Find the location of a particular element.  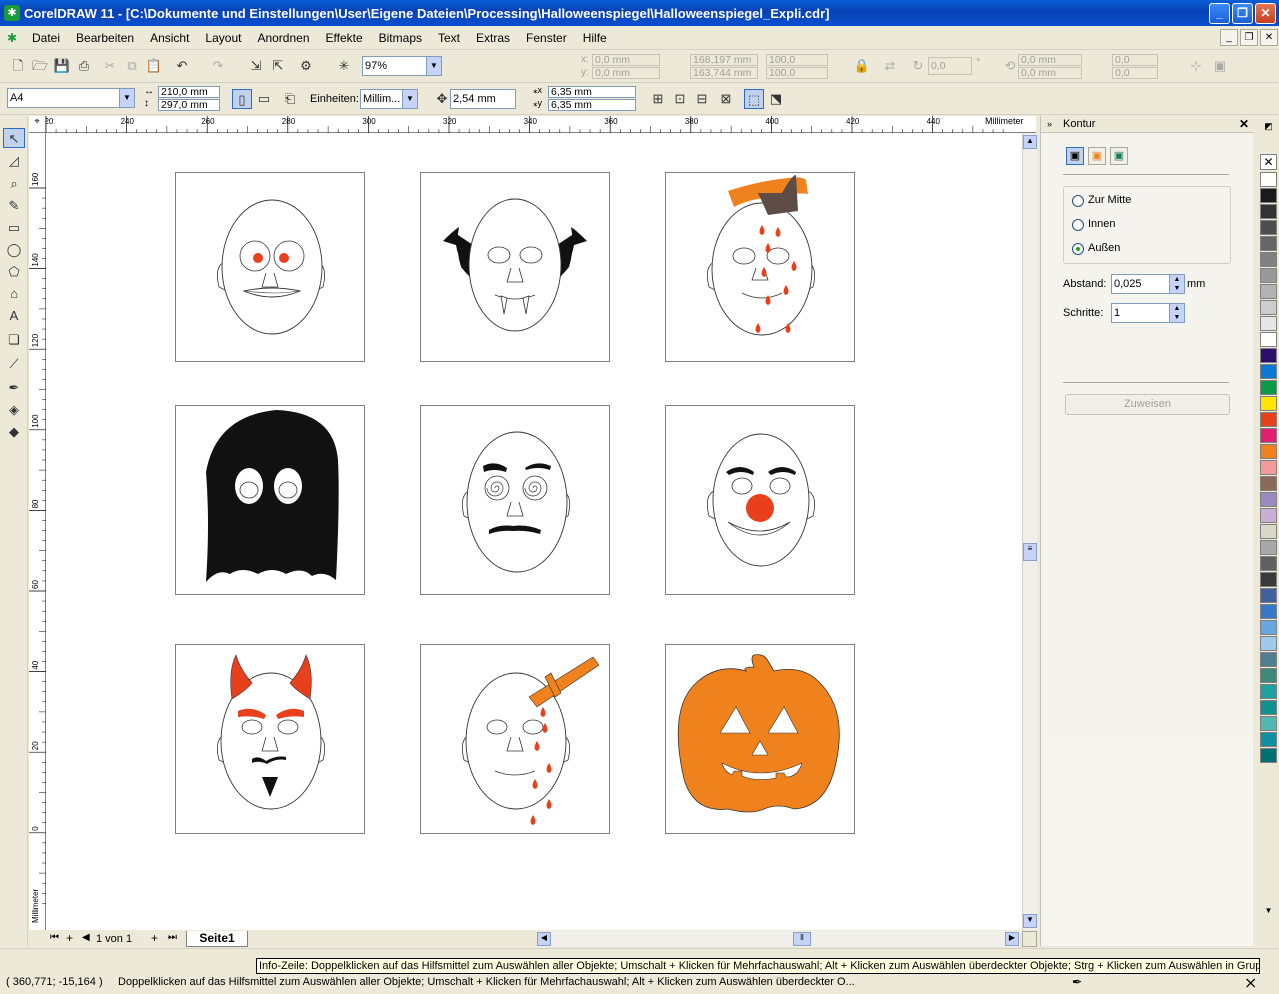

app-launcher-icon: ⚙ is located at coordinates (306, 66).